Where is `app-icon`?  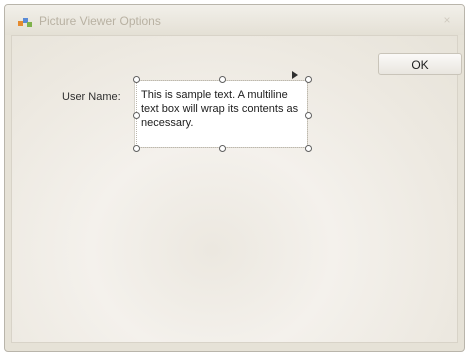
app-icon is located at coordinates (25, 21).